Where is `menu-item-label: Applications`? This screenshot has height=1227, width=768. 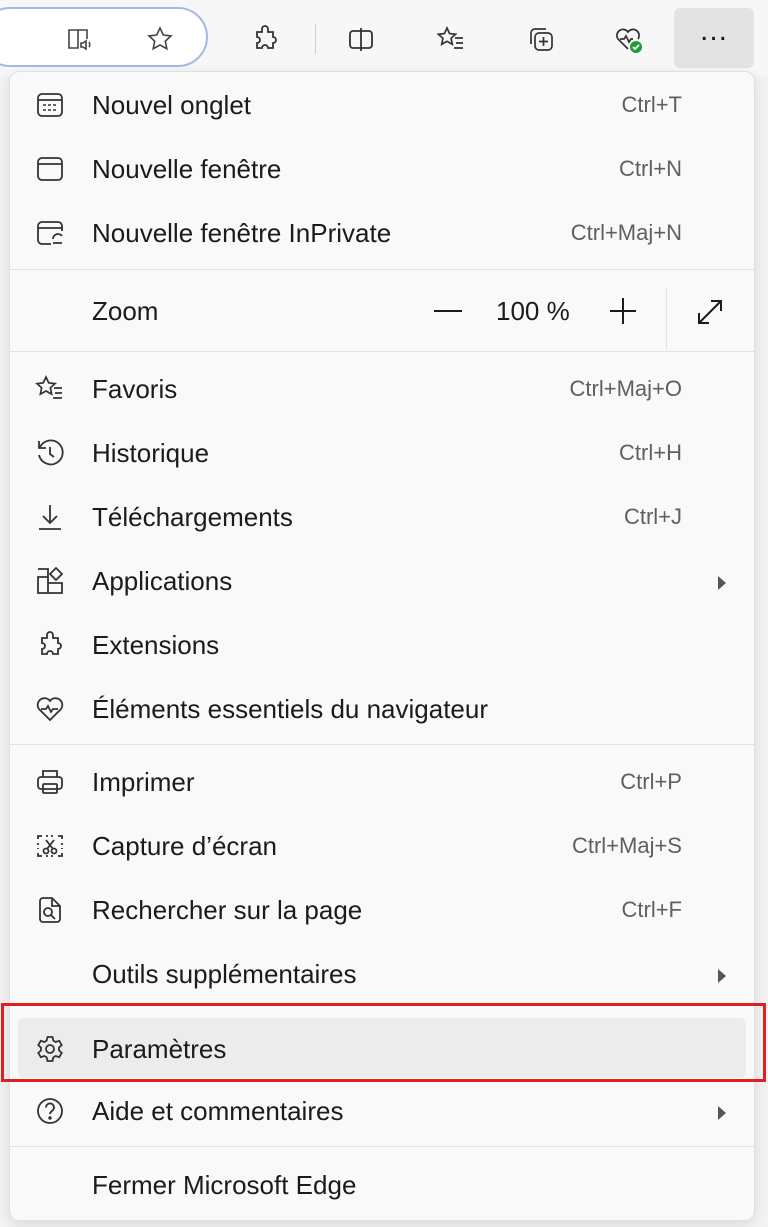 menu-item-label: Applications is located at coordinates (162, 581).